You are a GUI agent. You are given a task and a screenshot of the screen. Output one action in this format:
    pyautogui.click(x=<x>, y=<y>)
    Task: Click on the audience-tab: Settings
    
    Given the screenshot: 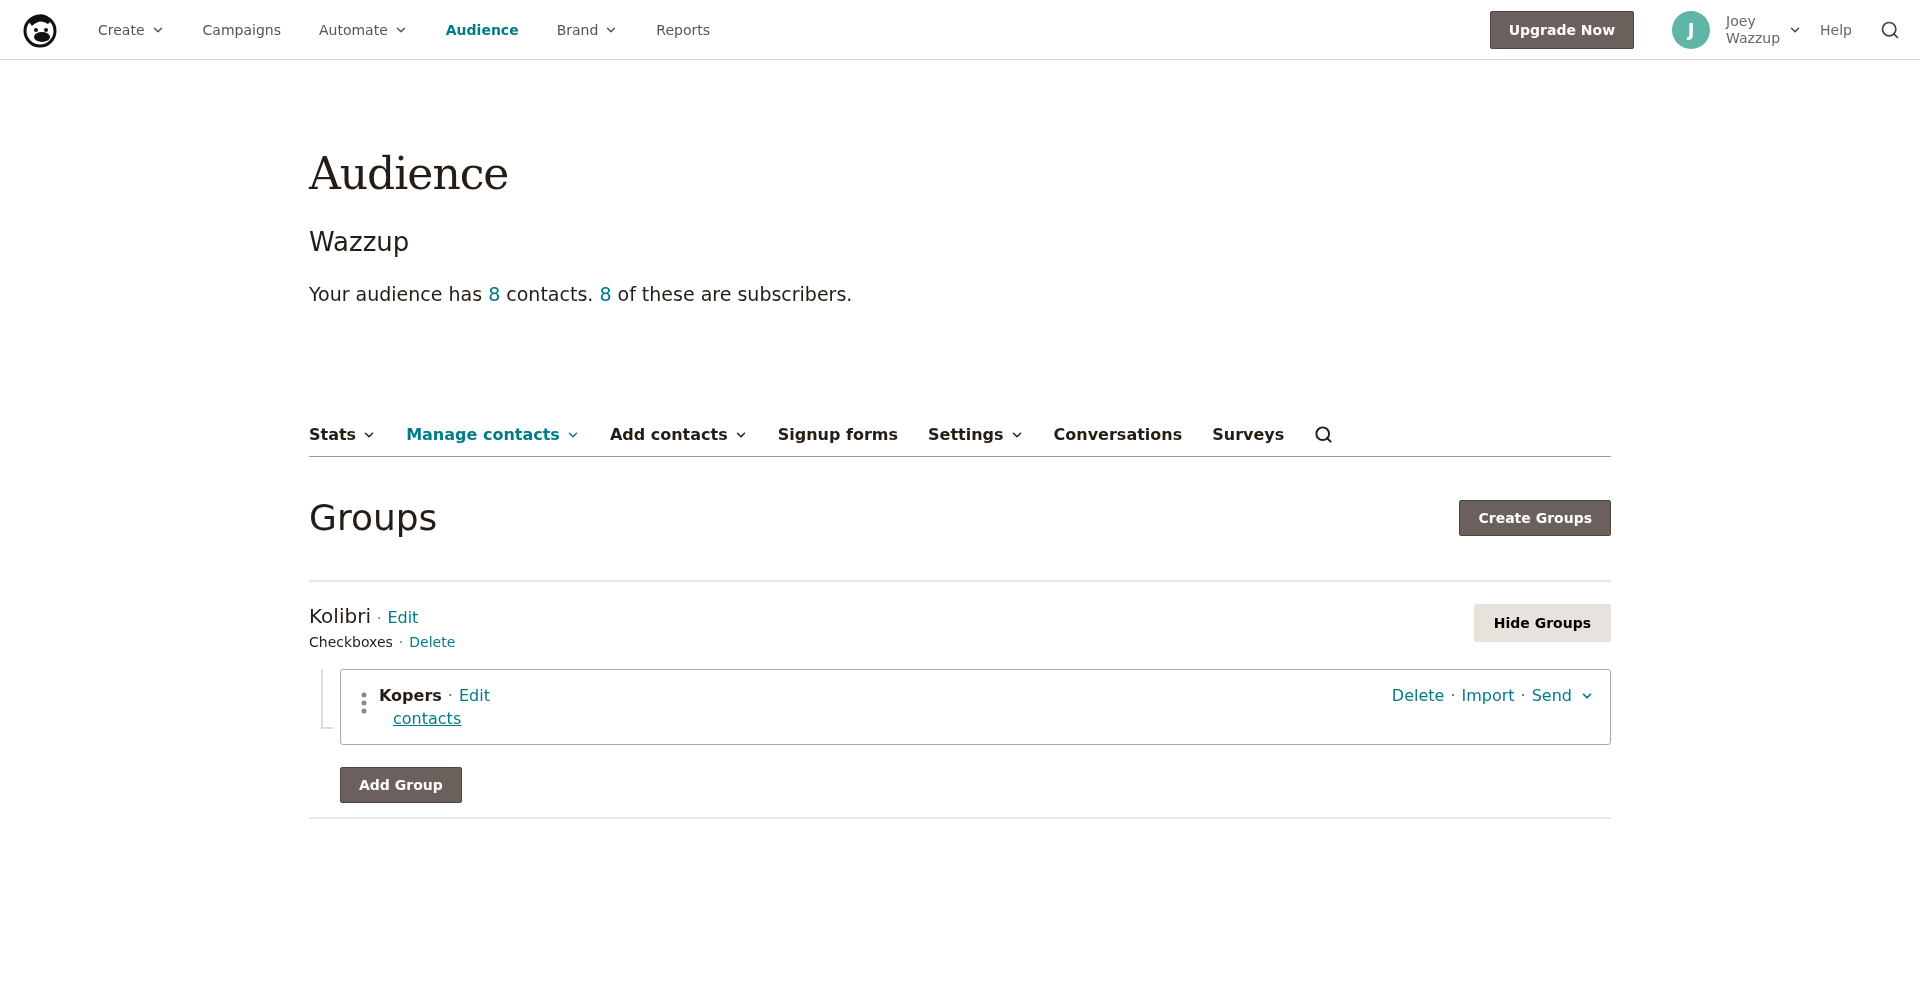 What is the action you would take?
    pyautogui.click(x=976, y=434)
    